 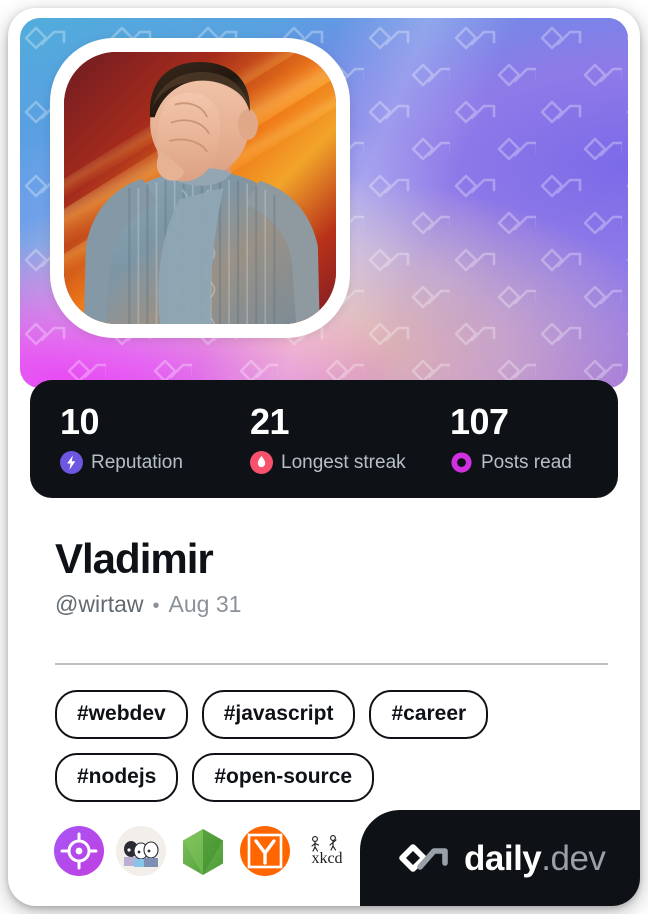 What do you see at coordinates (155, 439) in the screenshot?
I see `stat-reputation: 10 Reputation` at bounding box center [155, 439].